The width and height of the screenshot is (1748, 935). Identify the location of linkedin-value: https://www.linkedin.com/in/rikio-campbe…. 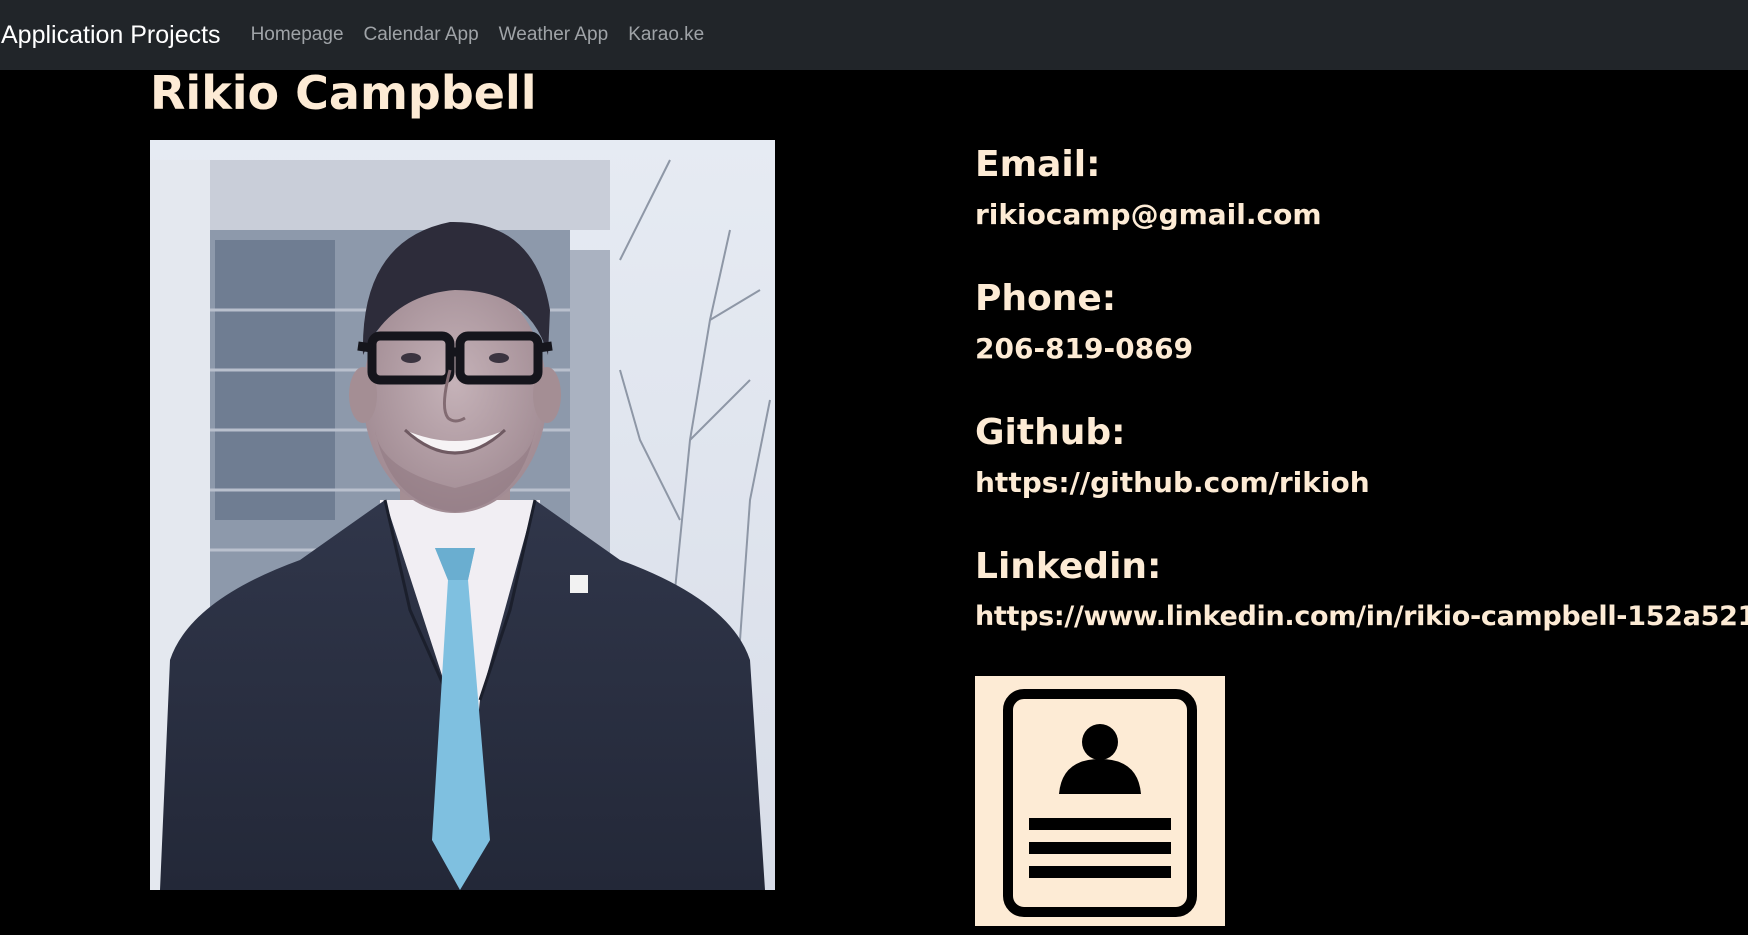
(1361, 616).